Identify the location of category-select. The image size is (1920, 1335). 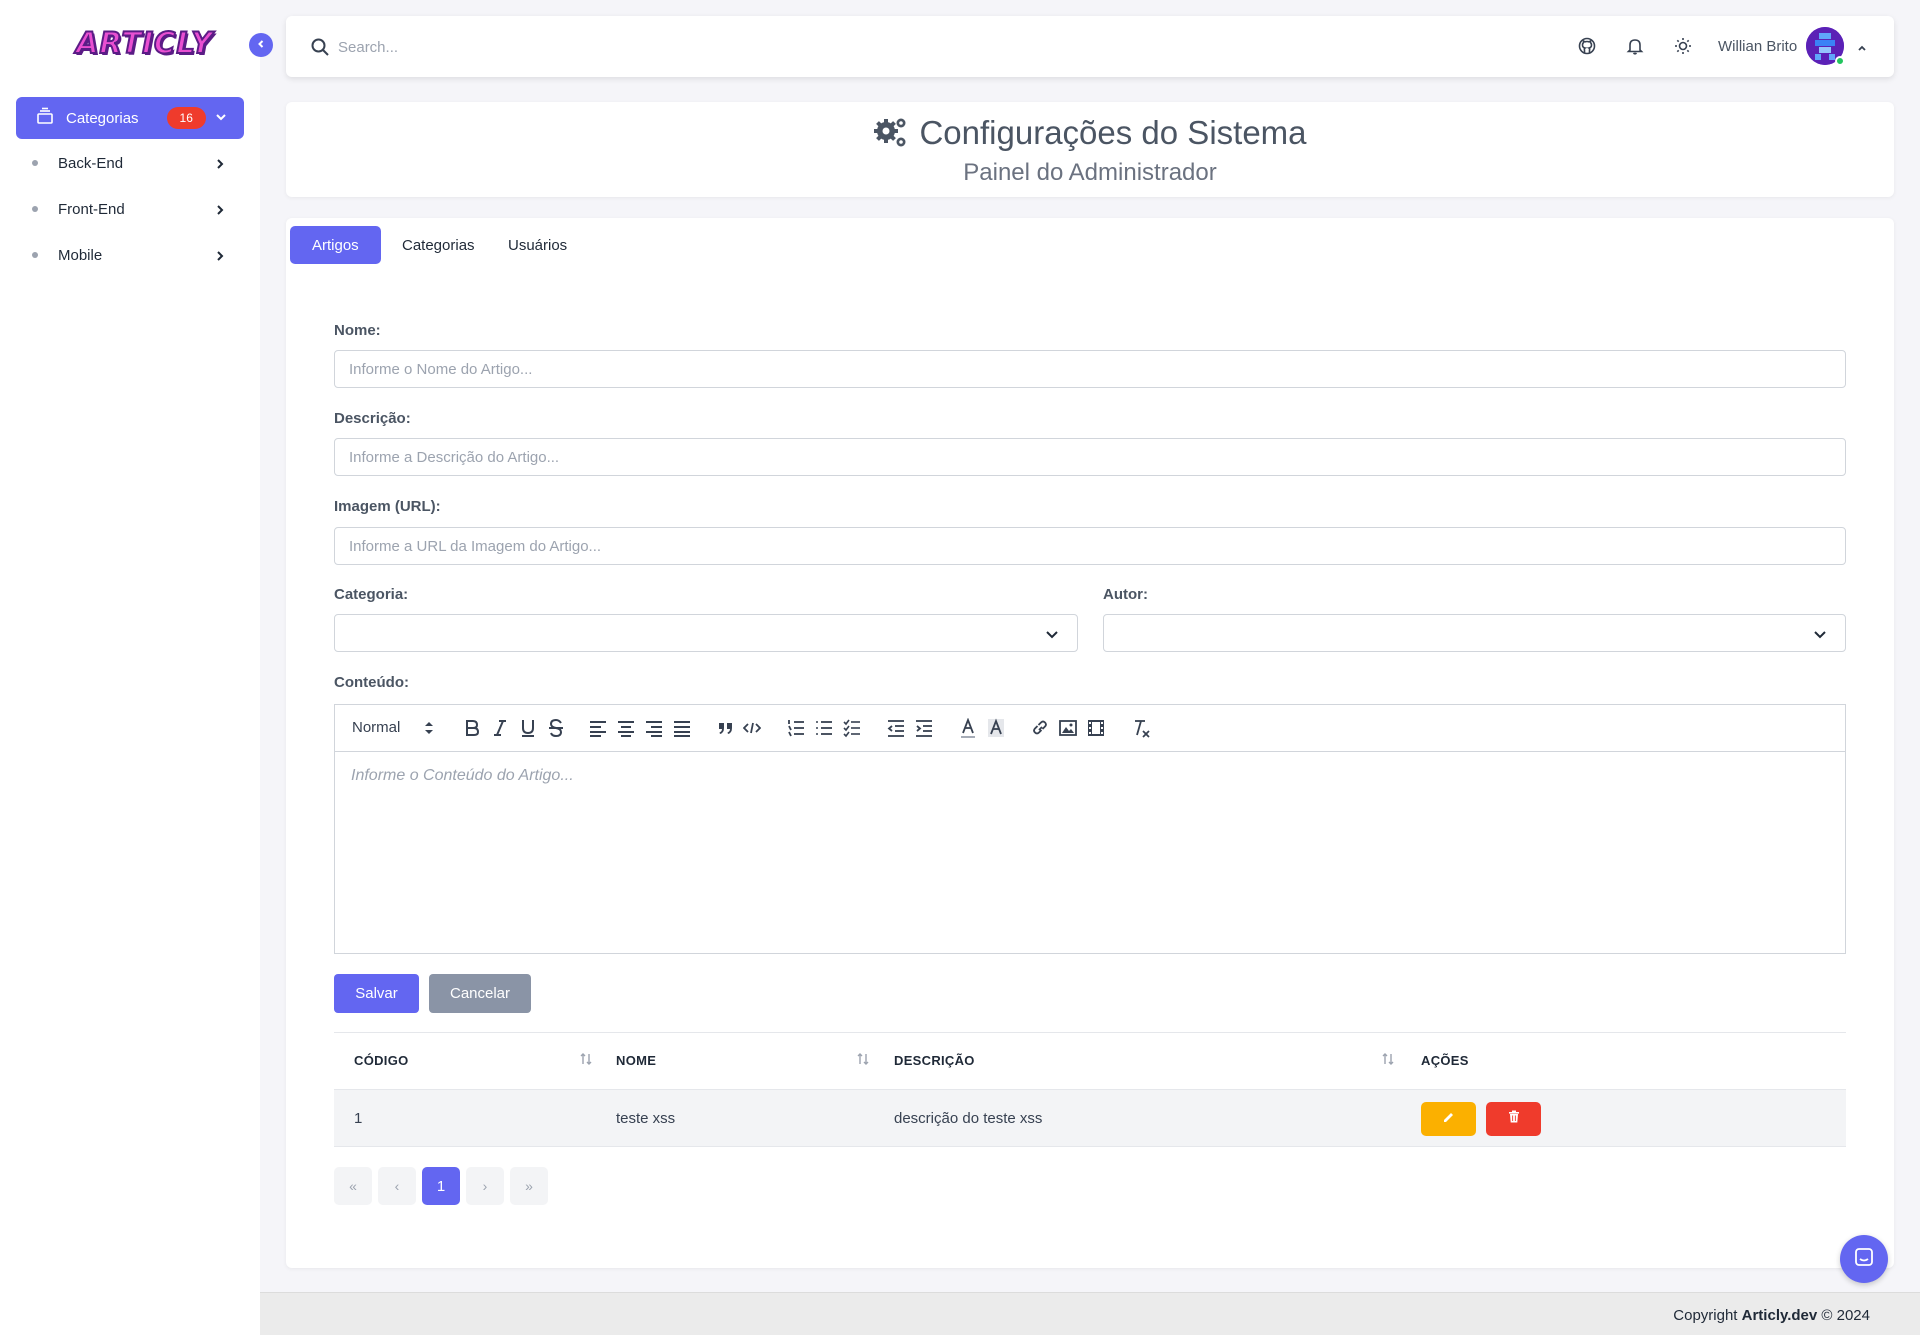
(706, 633).